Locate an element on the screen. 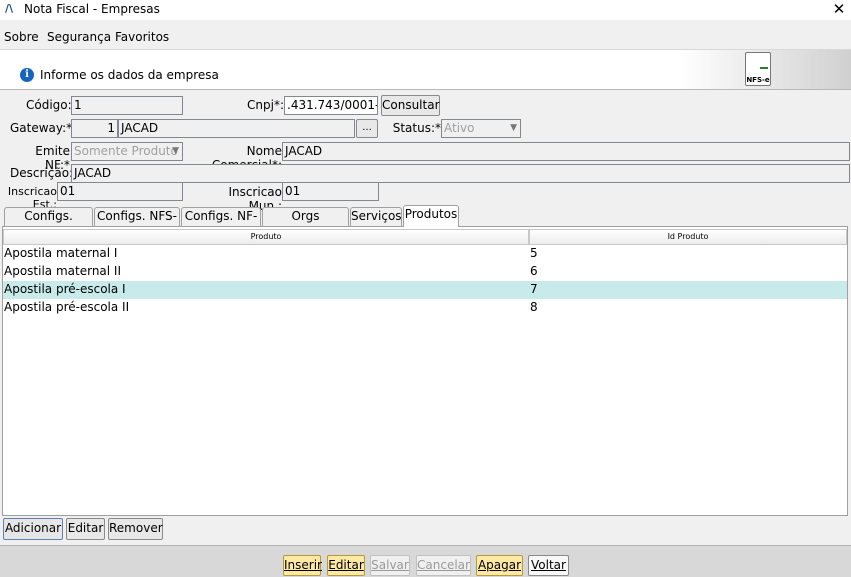 The width and height of the screenshot is (851, 577). info-icon: i is located at coordinates (27, 75).